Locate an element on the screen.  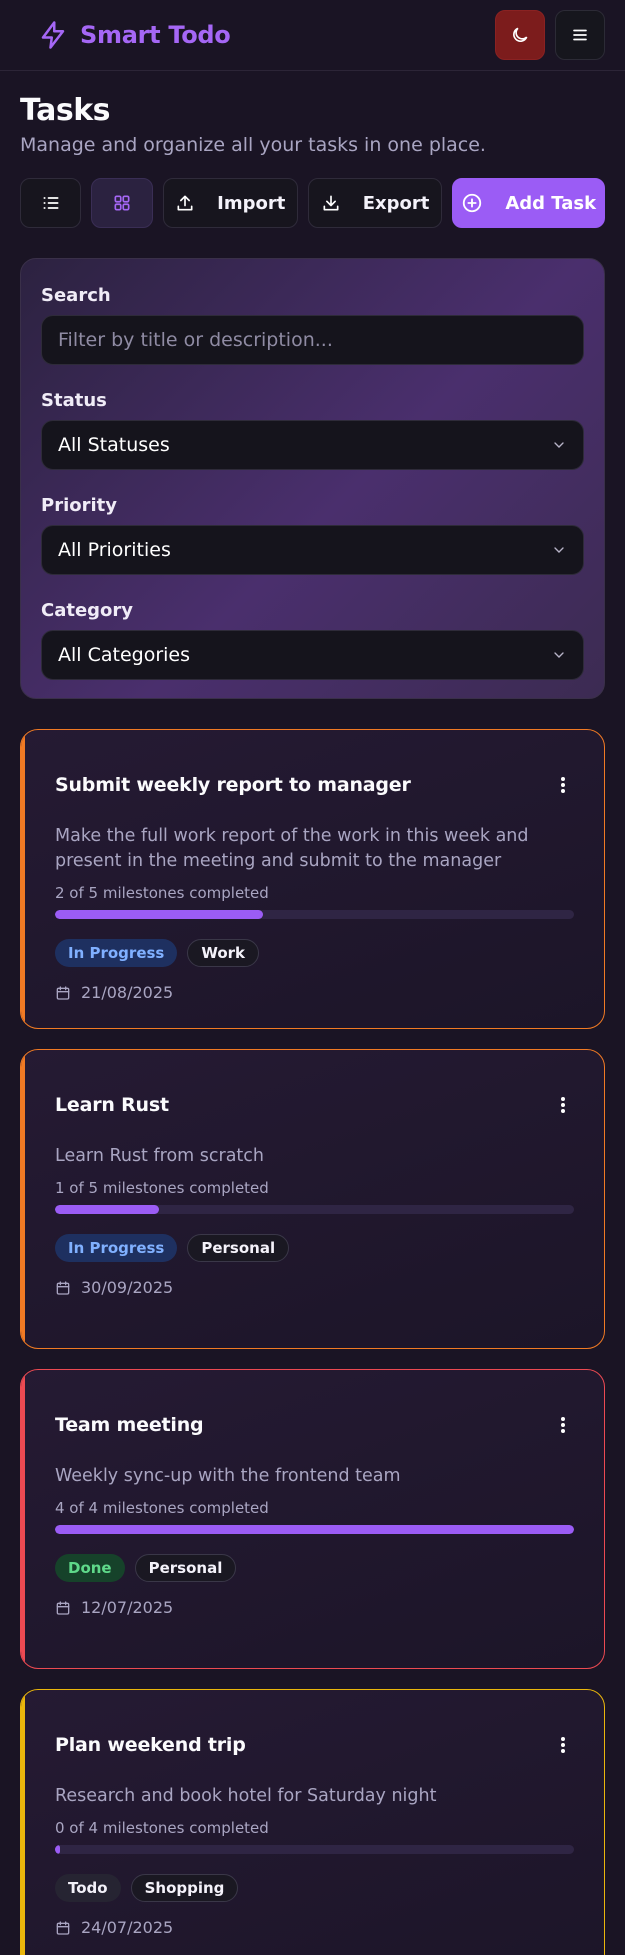
milestone-summary: 1 of 5 milestones completed is located at coordinates (162, 1188).